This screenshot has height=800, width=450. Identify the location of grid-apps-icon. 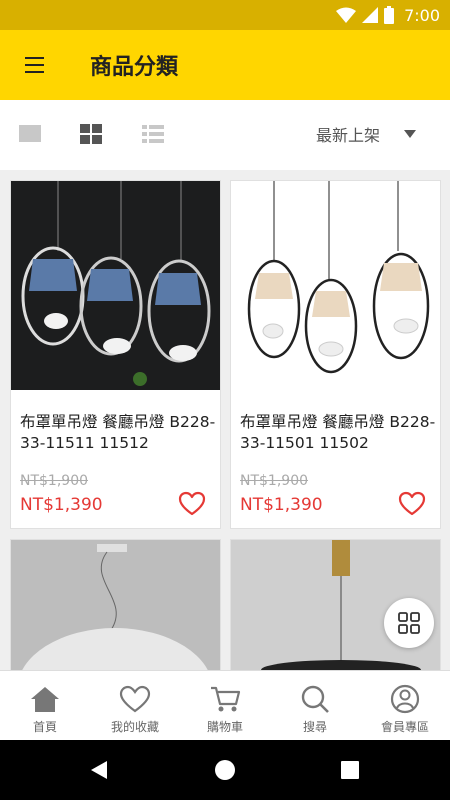
(409, 623).